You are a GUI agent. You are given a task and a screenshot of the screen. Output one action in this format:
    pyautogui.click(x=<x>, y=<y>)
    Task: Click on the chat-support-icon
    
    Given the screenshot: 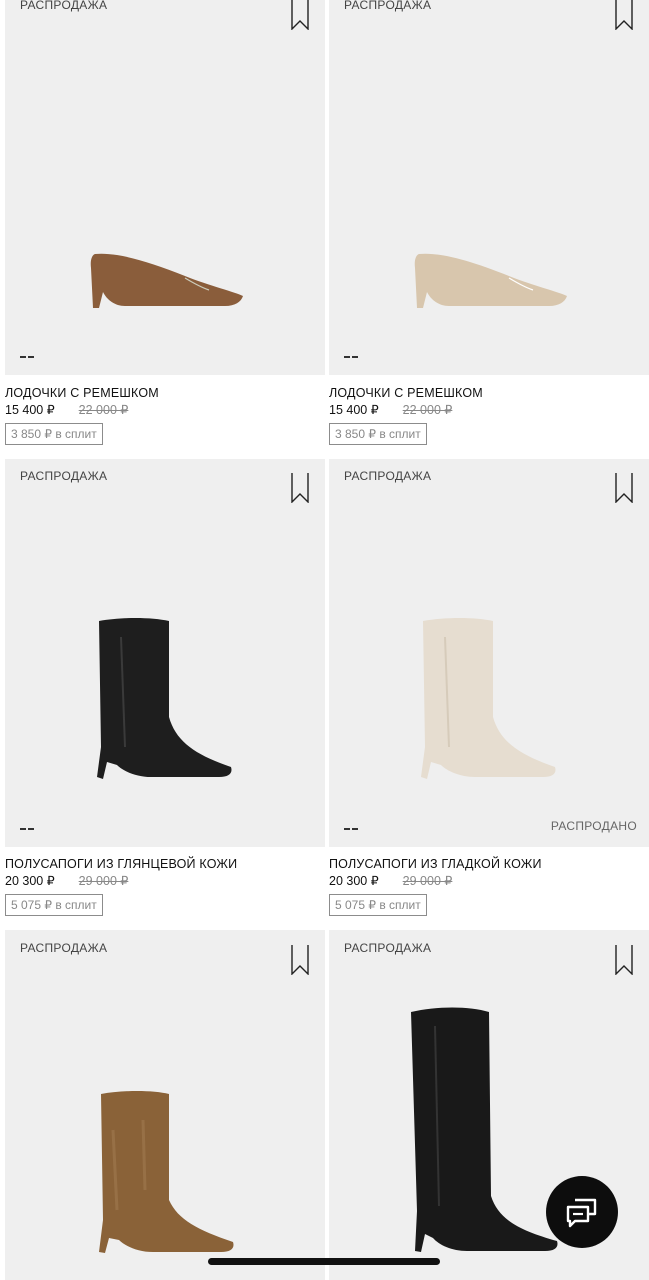 What is the action you would take?
    pyautogui.click(x=581, y=1213)
    